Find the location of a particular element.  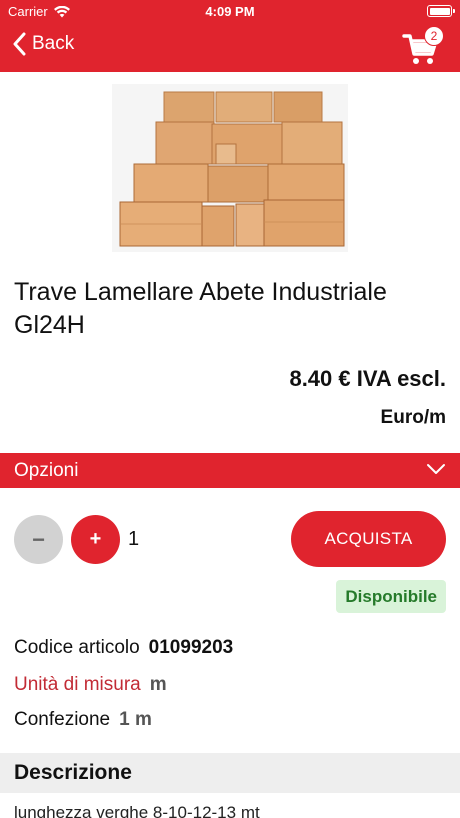

status-time: 4:09 PM is located at coordinates (230, 11).